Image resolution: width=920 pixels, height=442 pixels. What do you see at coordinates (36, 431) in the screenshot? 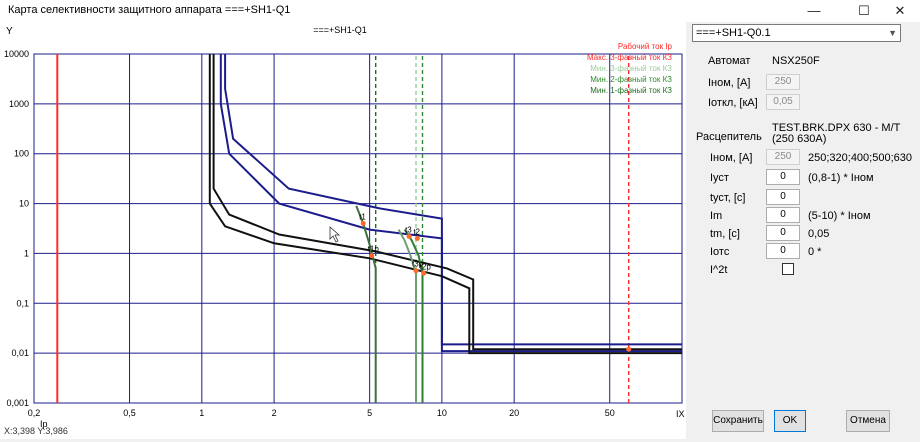
I see `cursor-coordinates: X:3,398 Y:3,986` at bounding box center [36, 431].